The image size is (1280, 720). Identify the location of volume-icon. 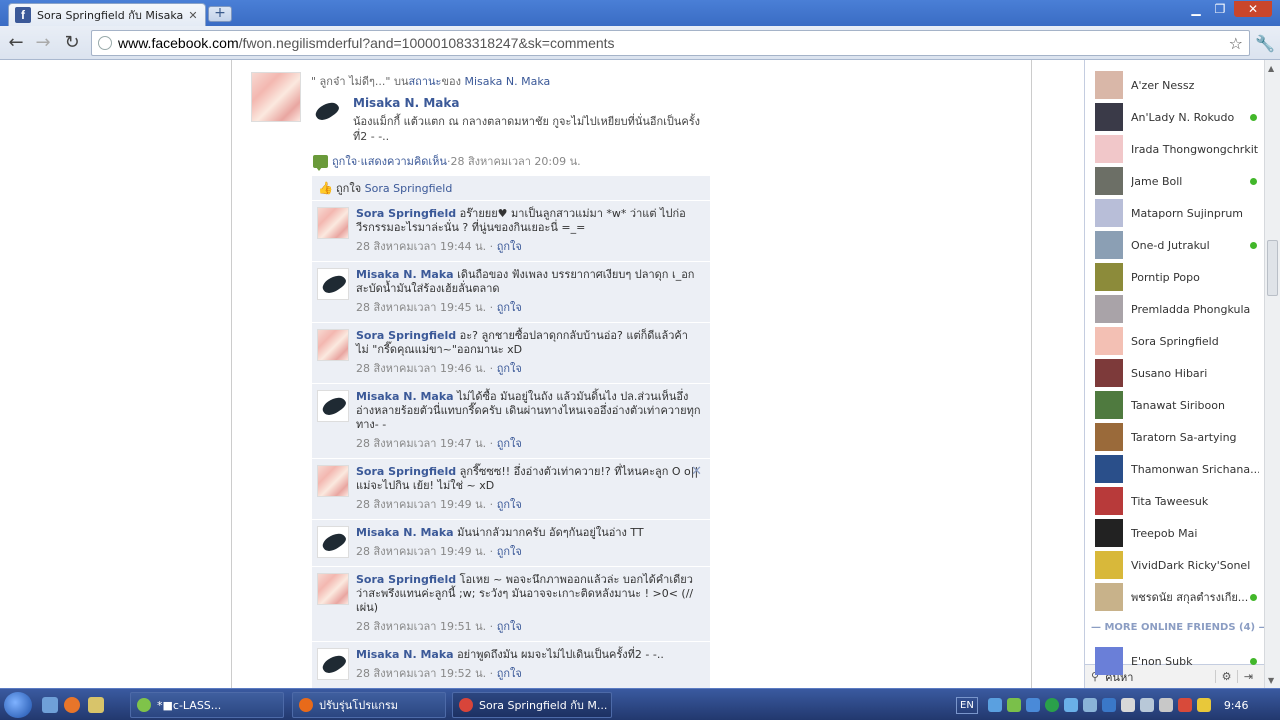
(1165, 705).